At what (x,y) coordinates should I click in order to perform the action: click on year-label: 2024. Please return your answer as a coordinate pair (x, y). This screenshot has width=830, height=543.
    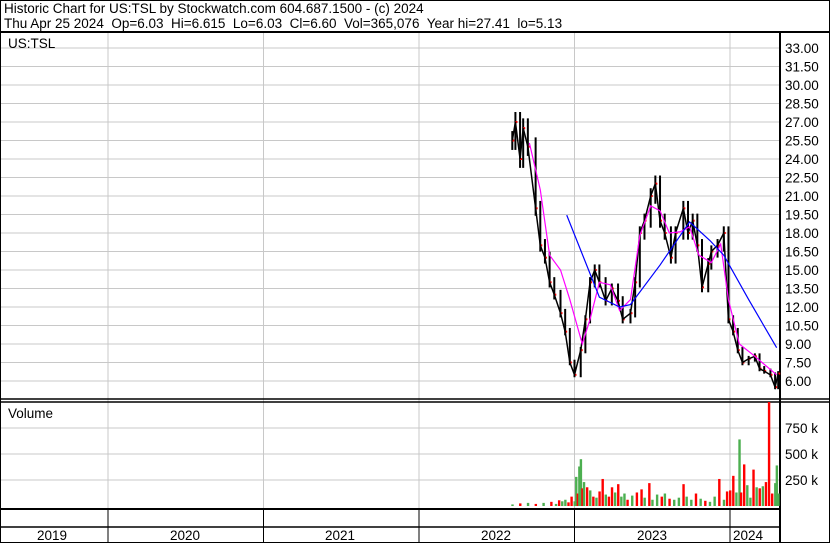
    Looking at the image, I should click on (748, 535).